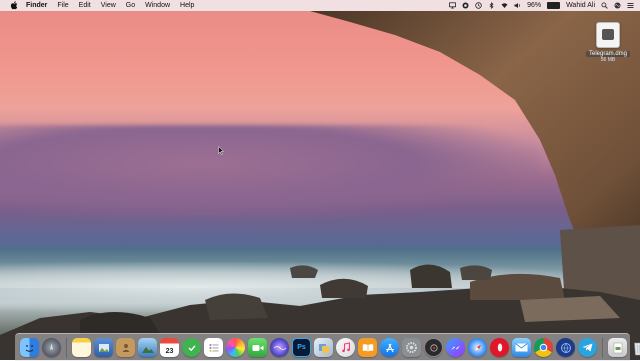 The image size is (640, 361). What do you see at coordinates (169, 351) in the screenshot?
I see `calendar-date: 23` at bounding box center [169, 351].